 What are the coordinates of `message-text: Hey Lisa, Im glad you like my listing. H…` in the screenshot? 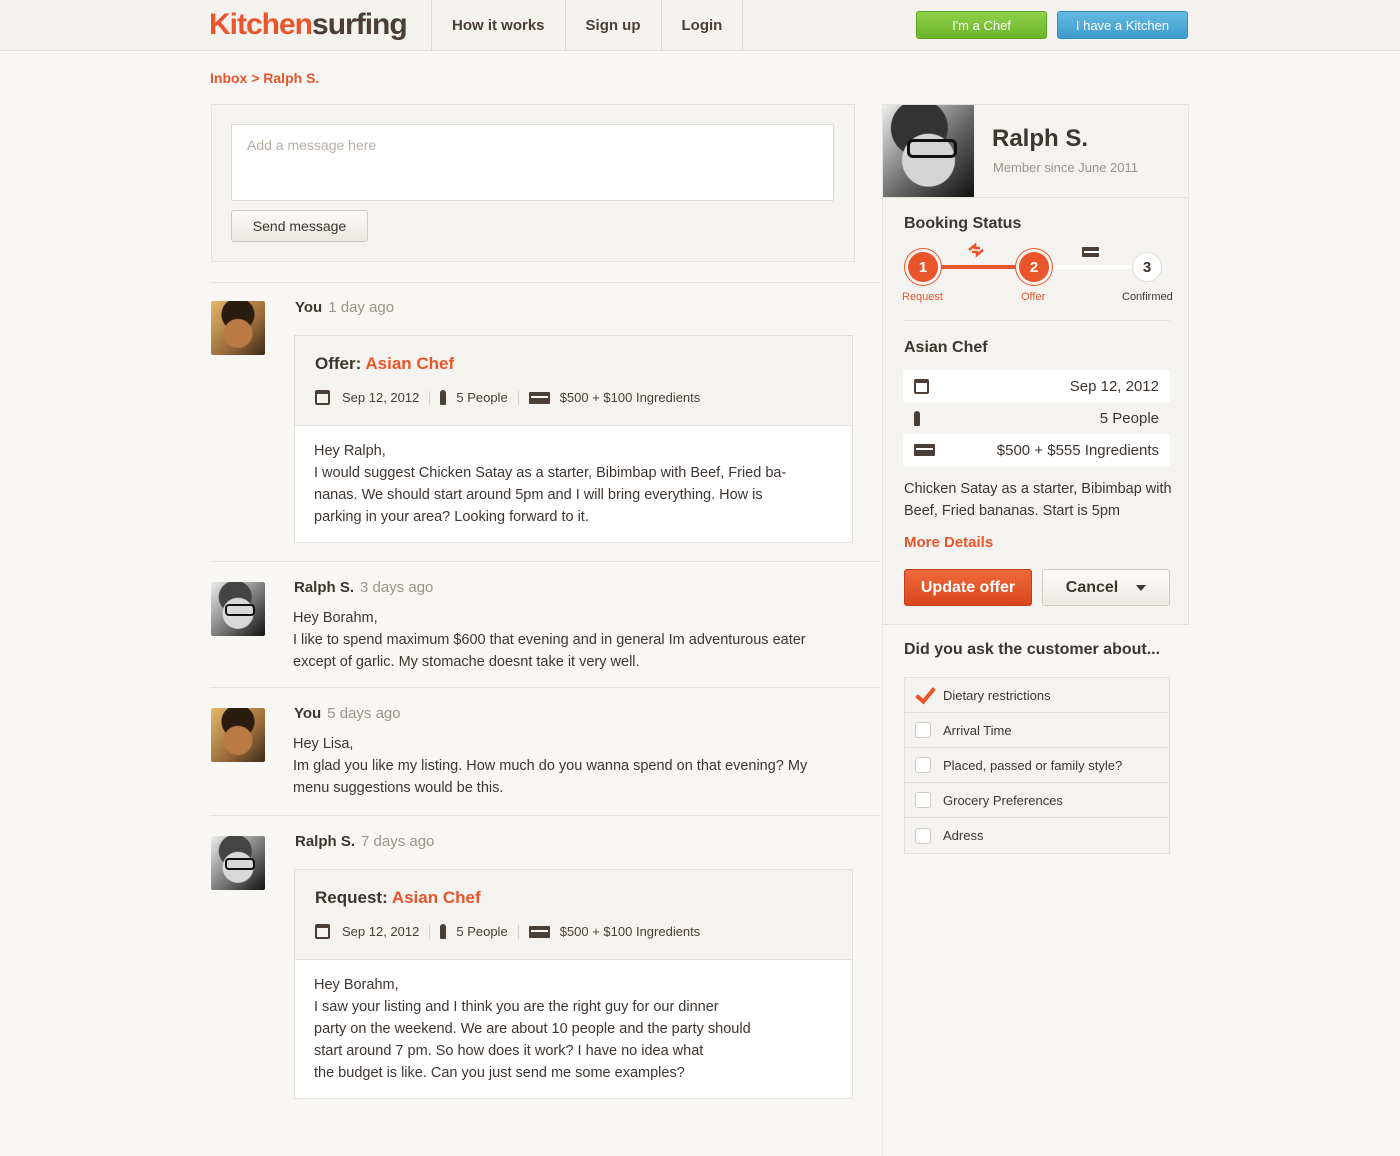 It's located at (550, 766).